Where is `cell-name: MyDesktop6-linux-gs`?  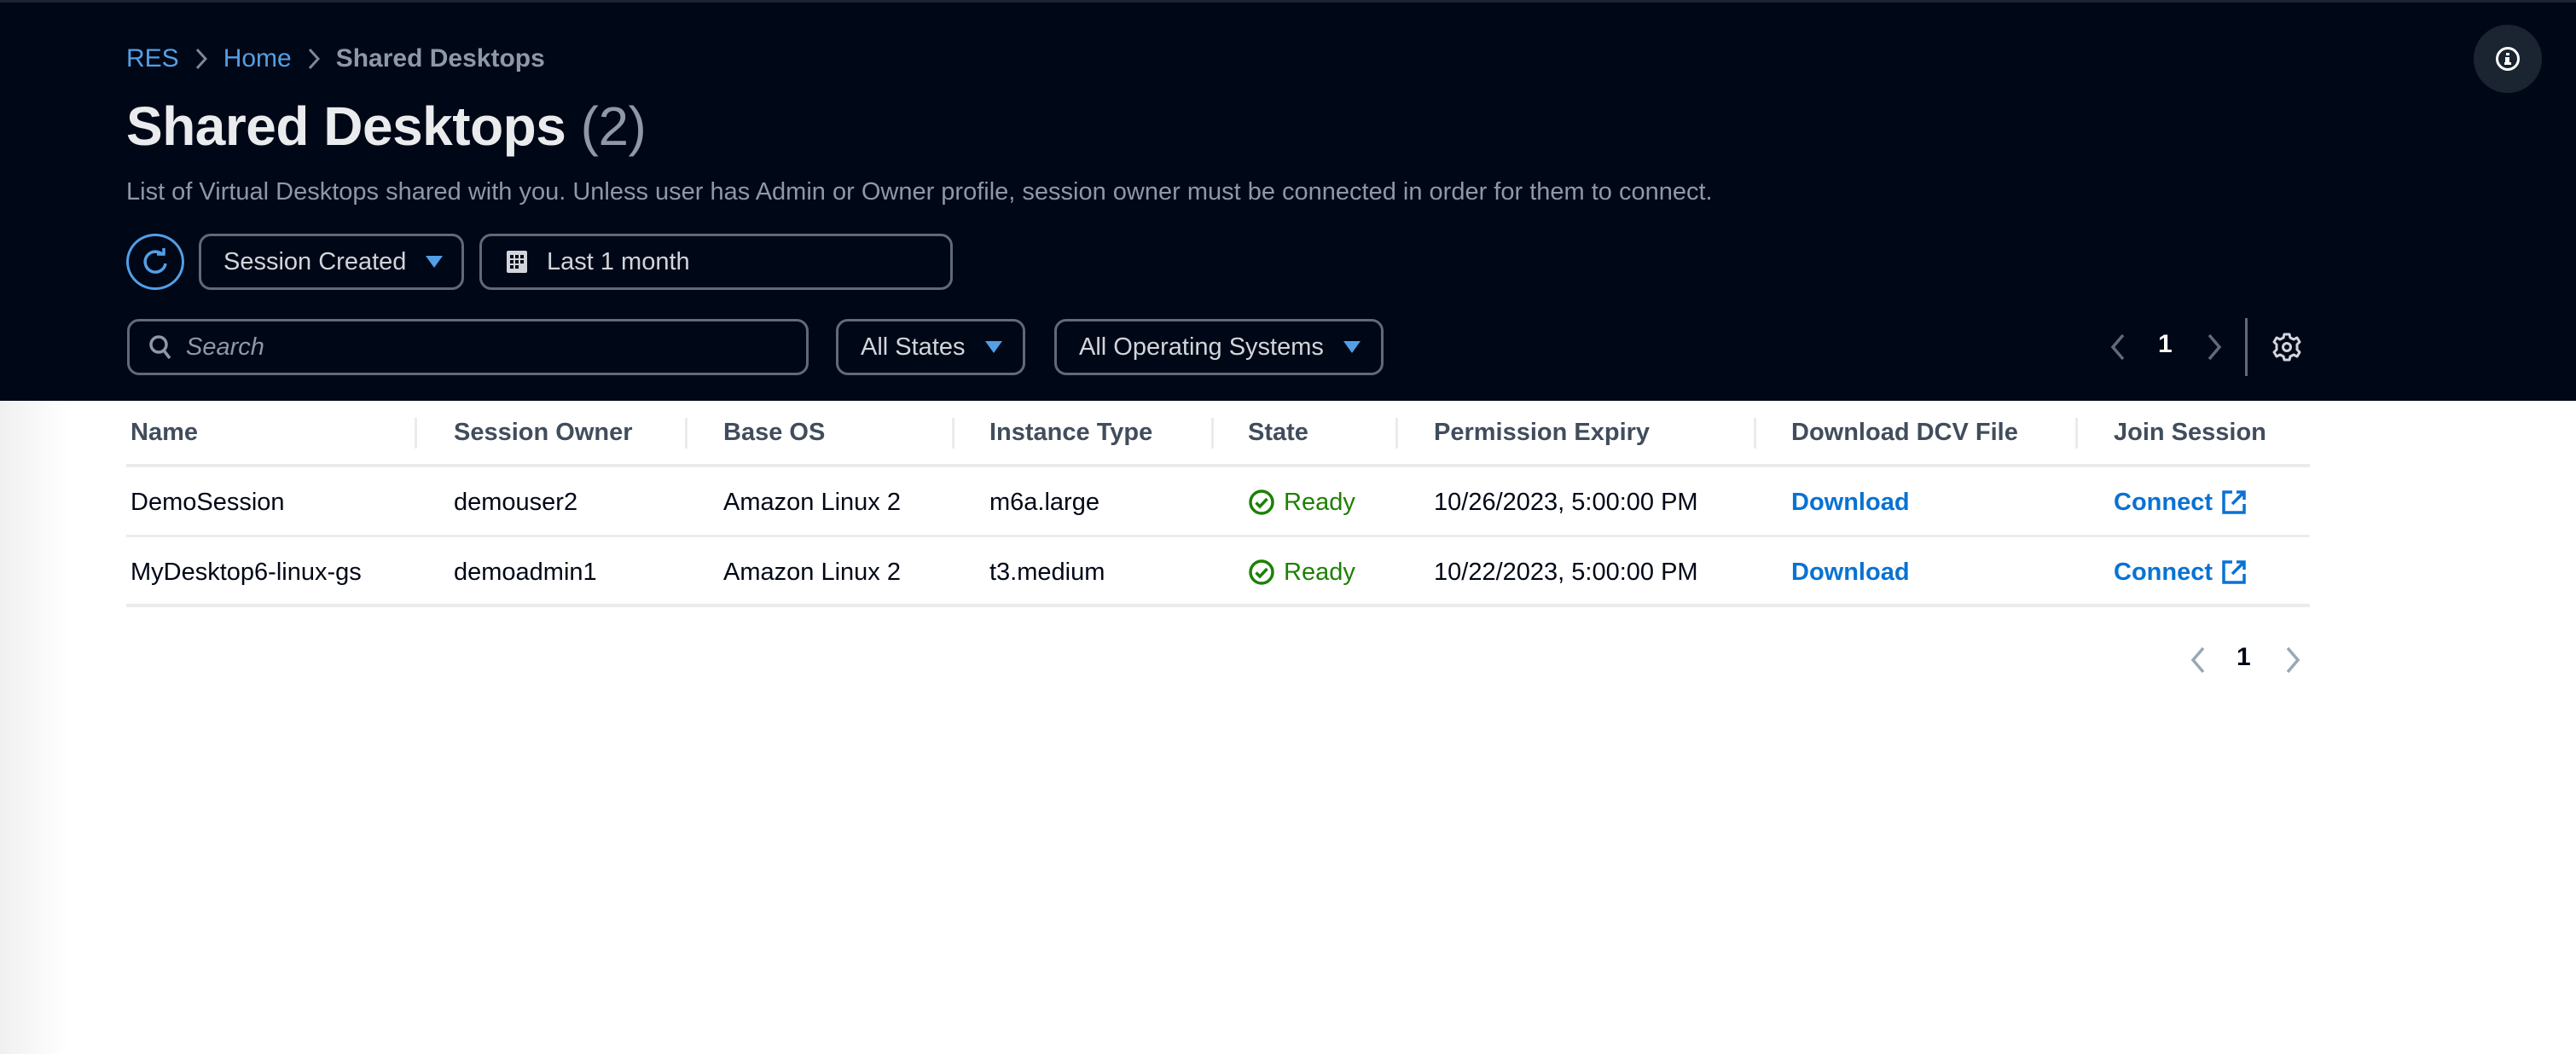 cell-name: MyDesktop6-linux-gs is located at coordinates (246, 572).